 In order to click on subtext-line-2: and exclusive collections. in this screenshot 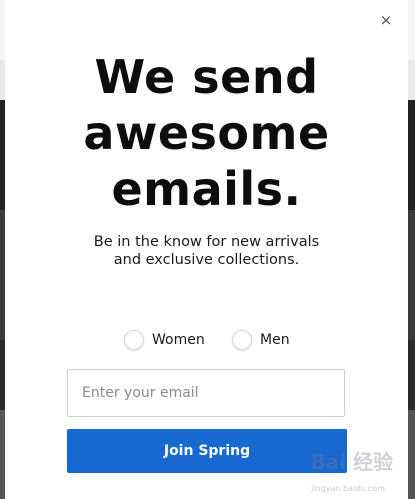, I will do `click(206, 260)`.